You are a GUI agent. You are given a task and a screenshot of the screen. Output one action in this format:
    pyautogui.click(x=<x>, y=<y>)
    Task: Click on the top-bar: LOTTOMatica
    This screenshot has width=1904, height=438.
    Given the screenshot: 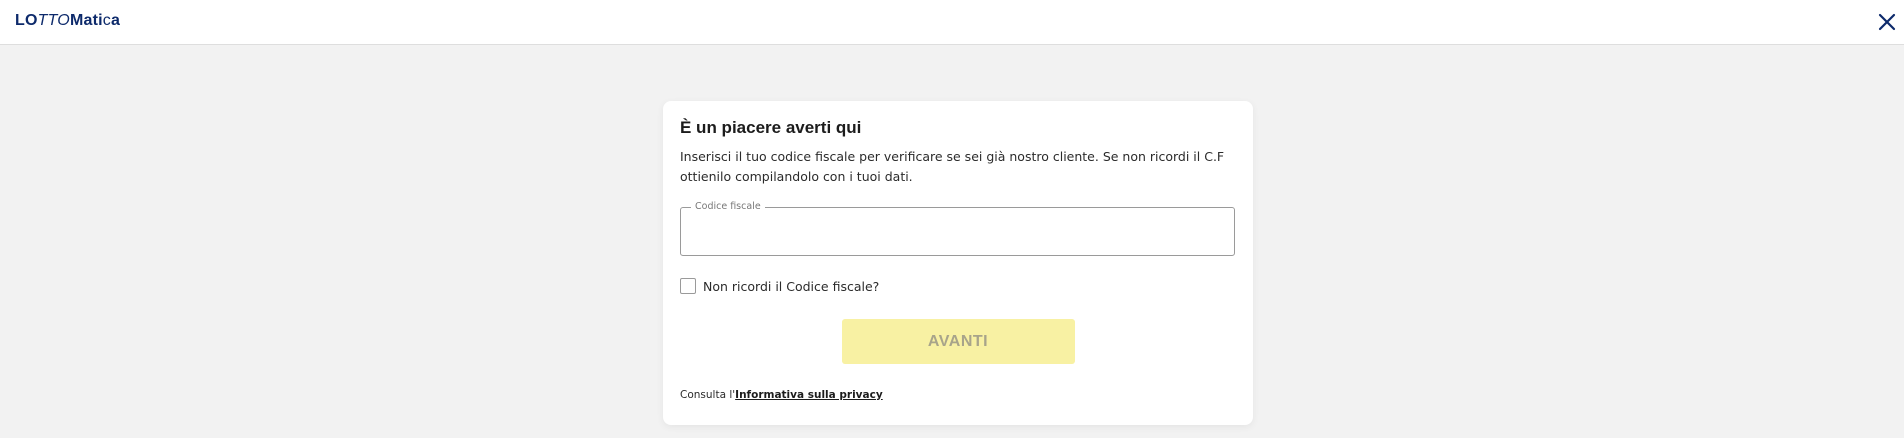 What is the action you would take?
    pyautogui.click(x=952, y=22)
    